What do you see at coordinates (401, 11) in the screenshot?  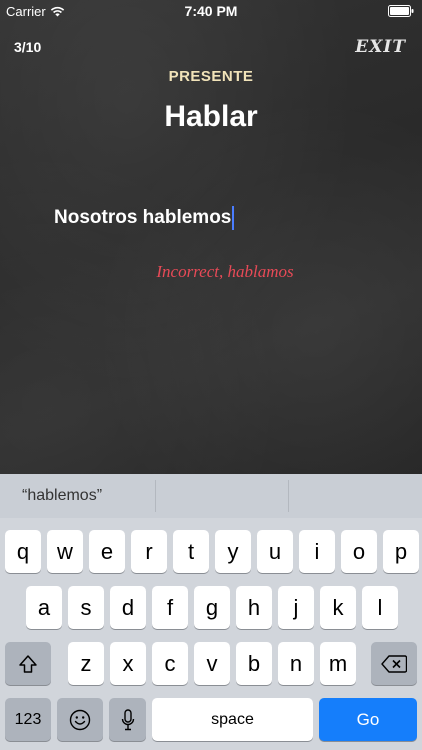 I see `battery-icon` at bounding box center [401, 11].